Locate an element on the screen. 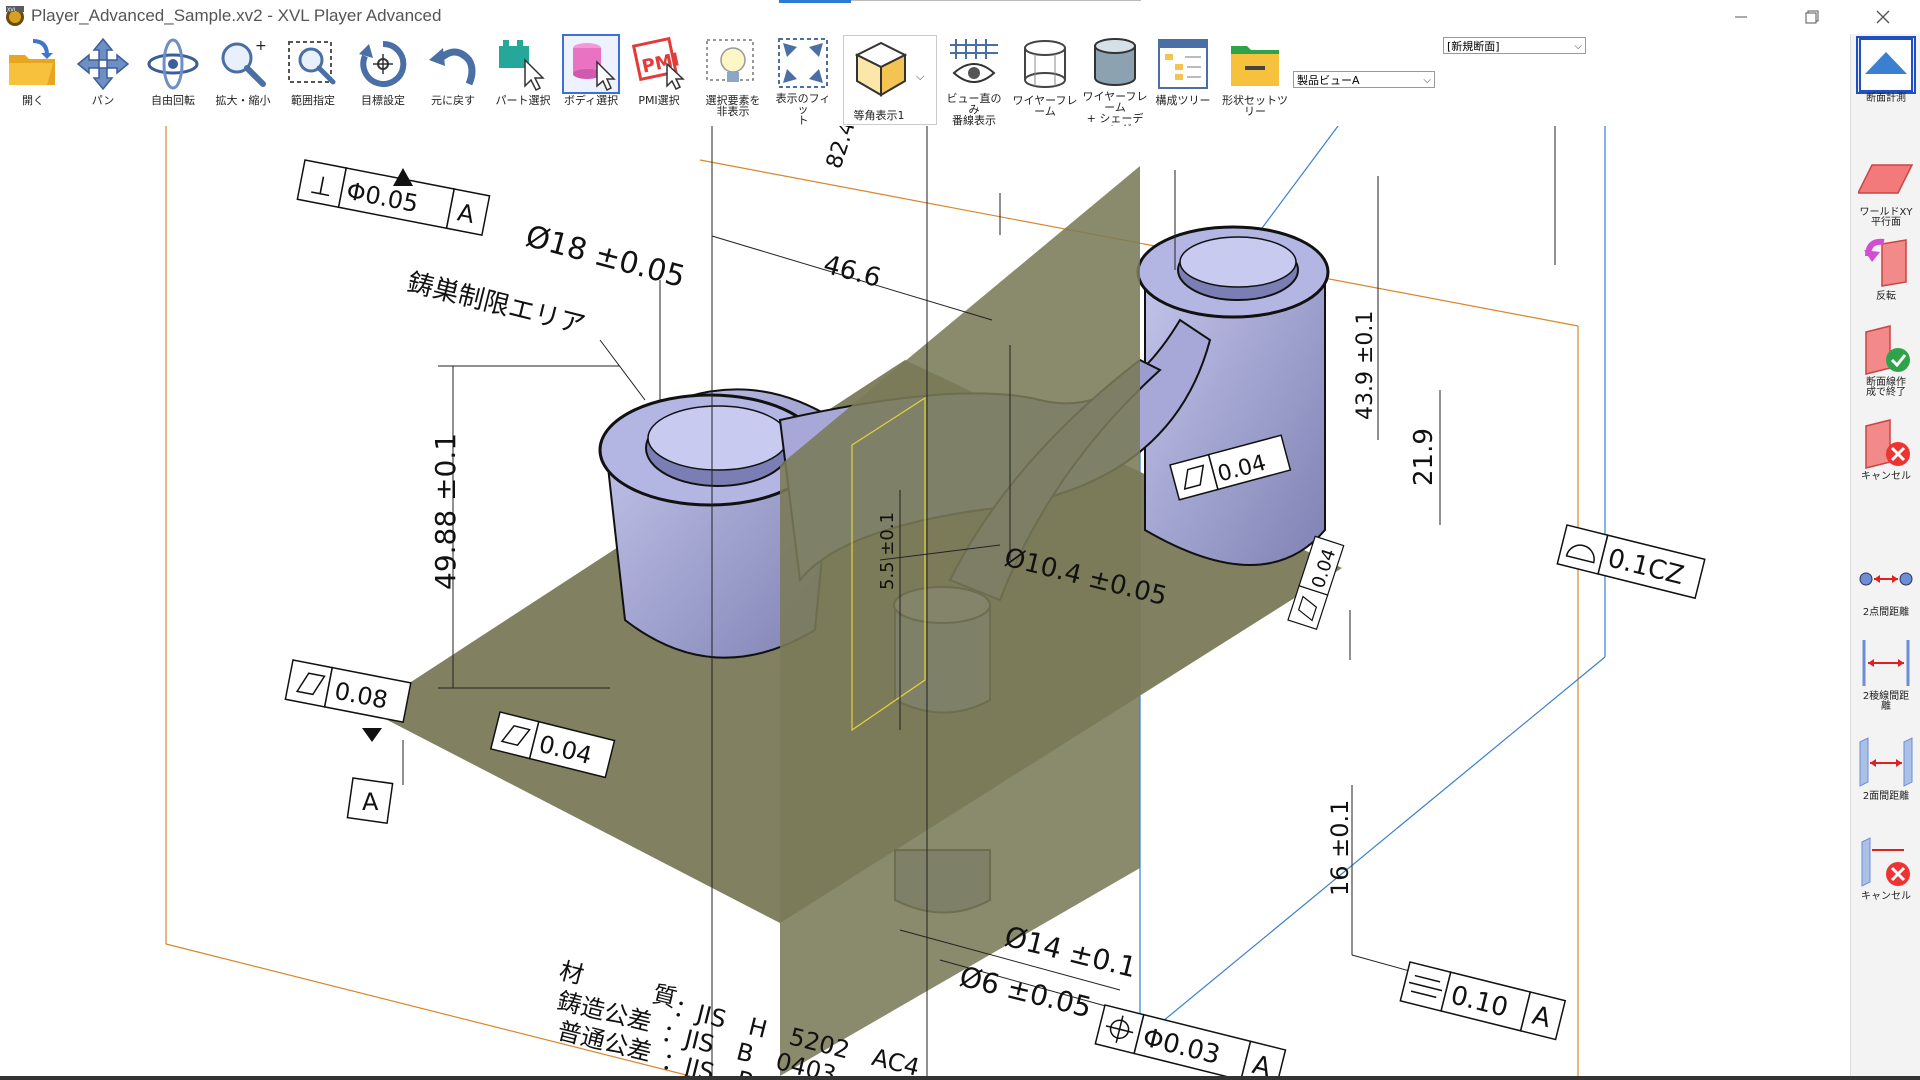  two-face-distance-icon is located at coordinates (1886, 763).